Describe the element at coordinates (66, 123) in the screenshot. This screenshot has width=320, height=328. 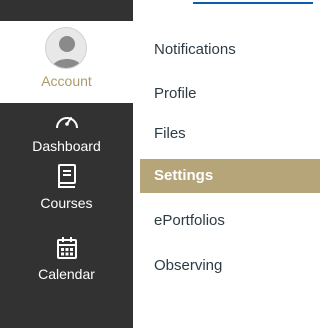
I see `speedometer-icon` at that location.